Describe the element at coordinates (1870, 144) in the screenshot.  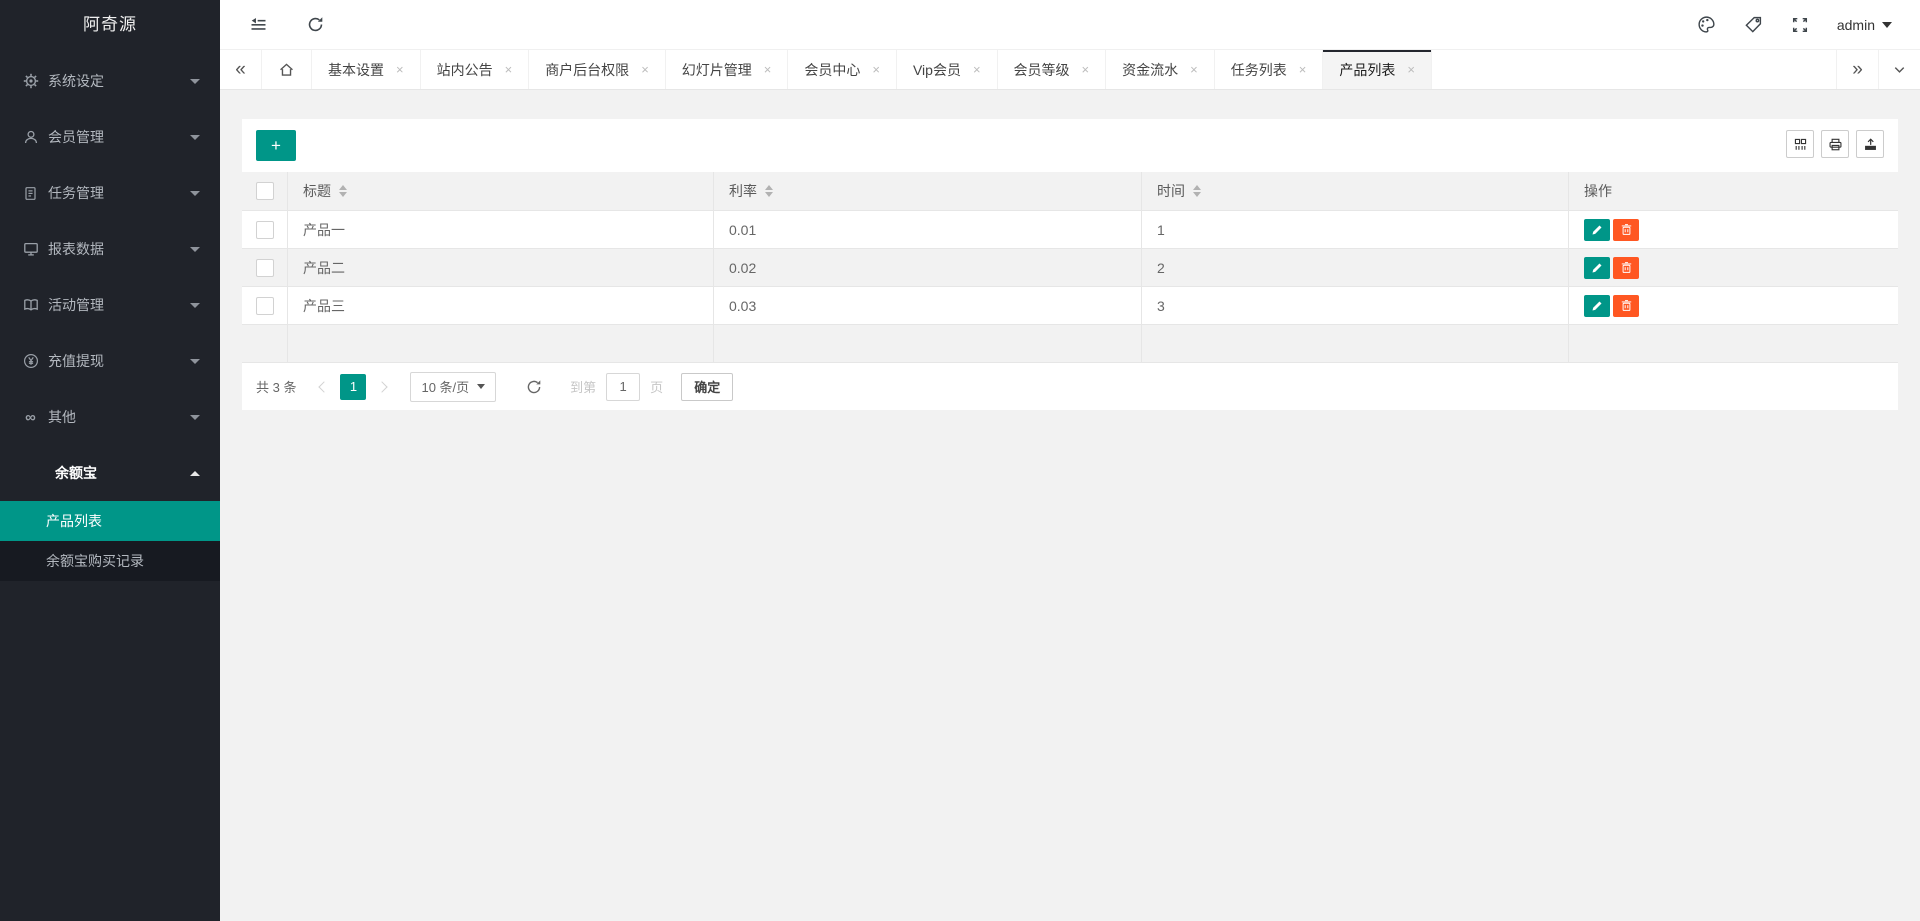
I see `export-icon` at that location.